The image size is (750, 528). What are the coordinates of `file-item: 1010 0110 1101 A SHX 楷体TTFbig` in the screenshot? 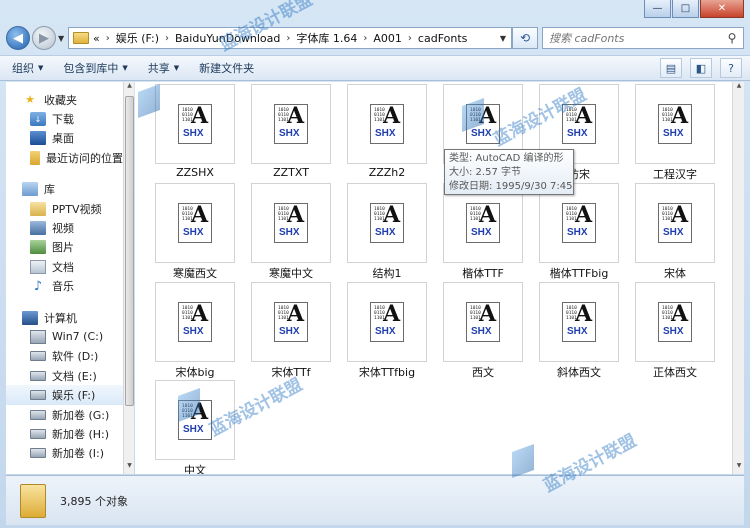 It's located at (574, 232).